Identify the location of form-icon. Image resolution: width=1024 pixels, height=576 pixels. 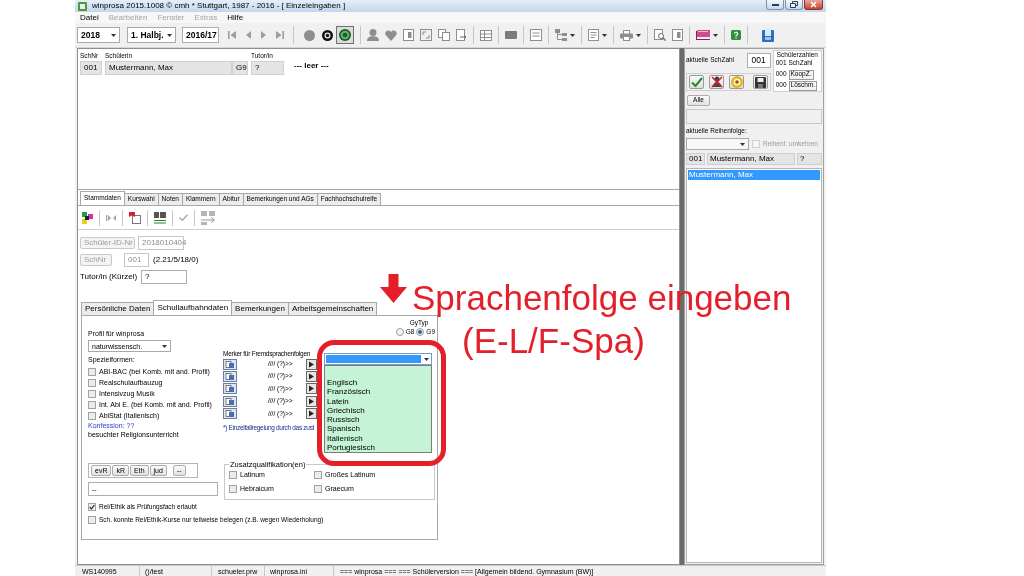
(536, 35).